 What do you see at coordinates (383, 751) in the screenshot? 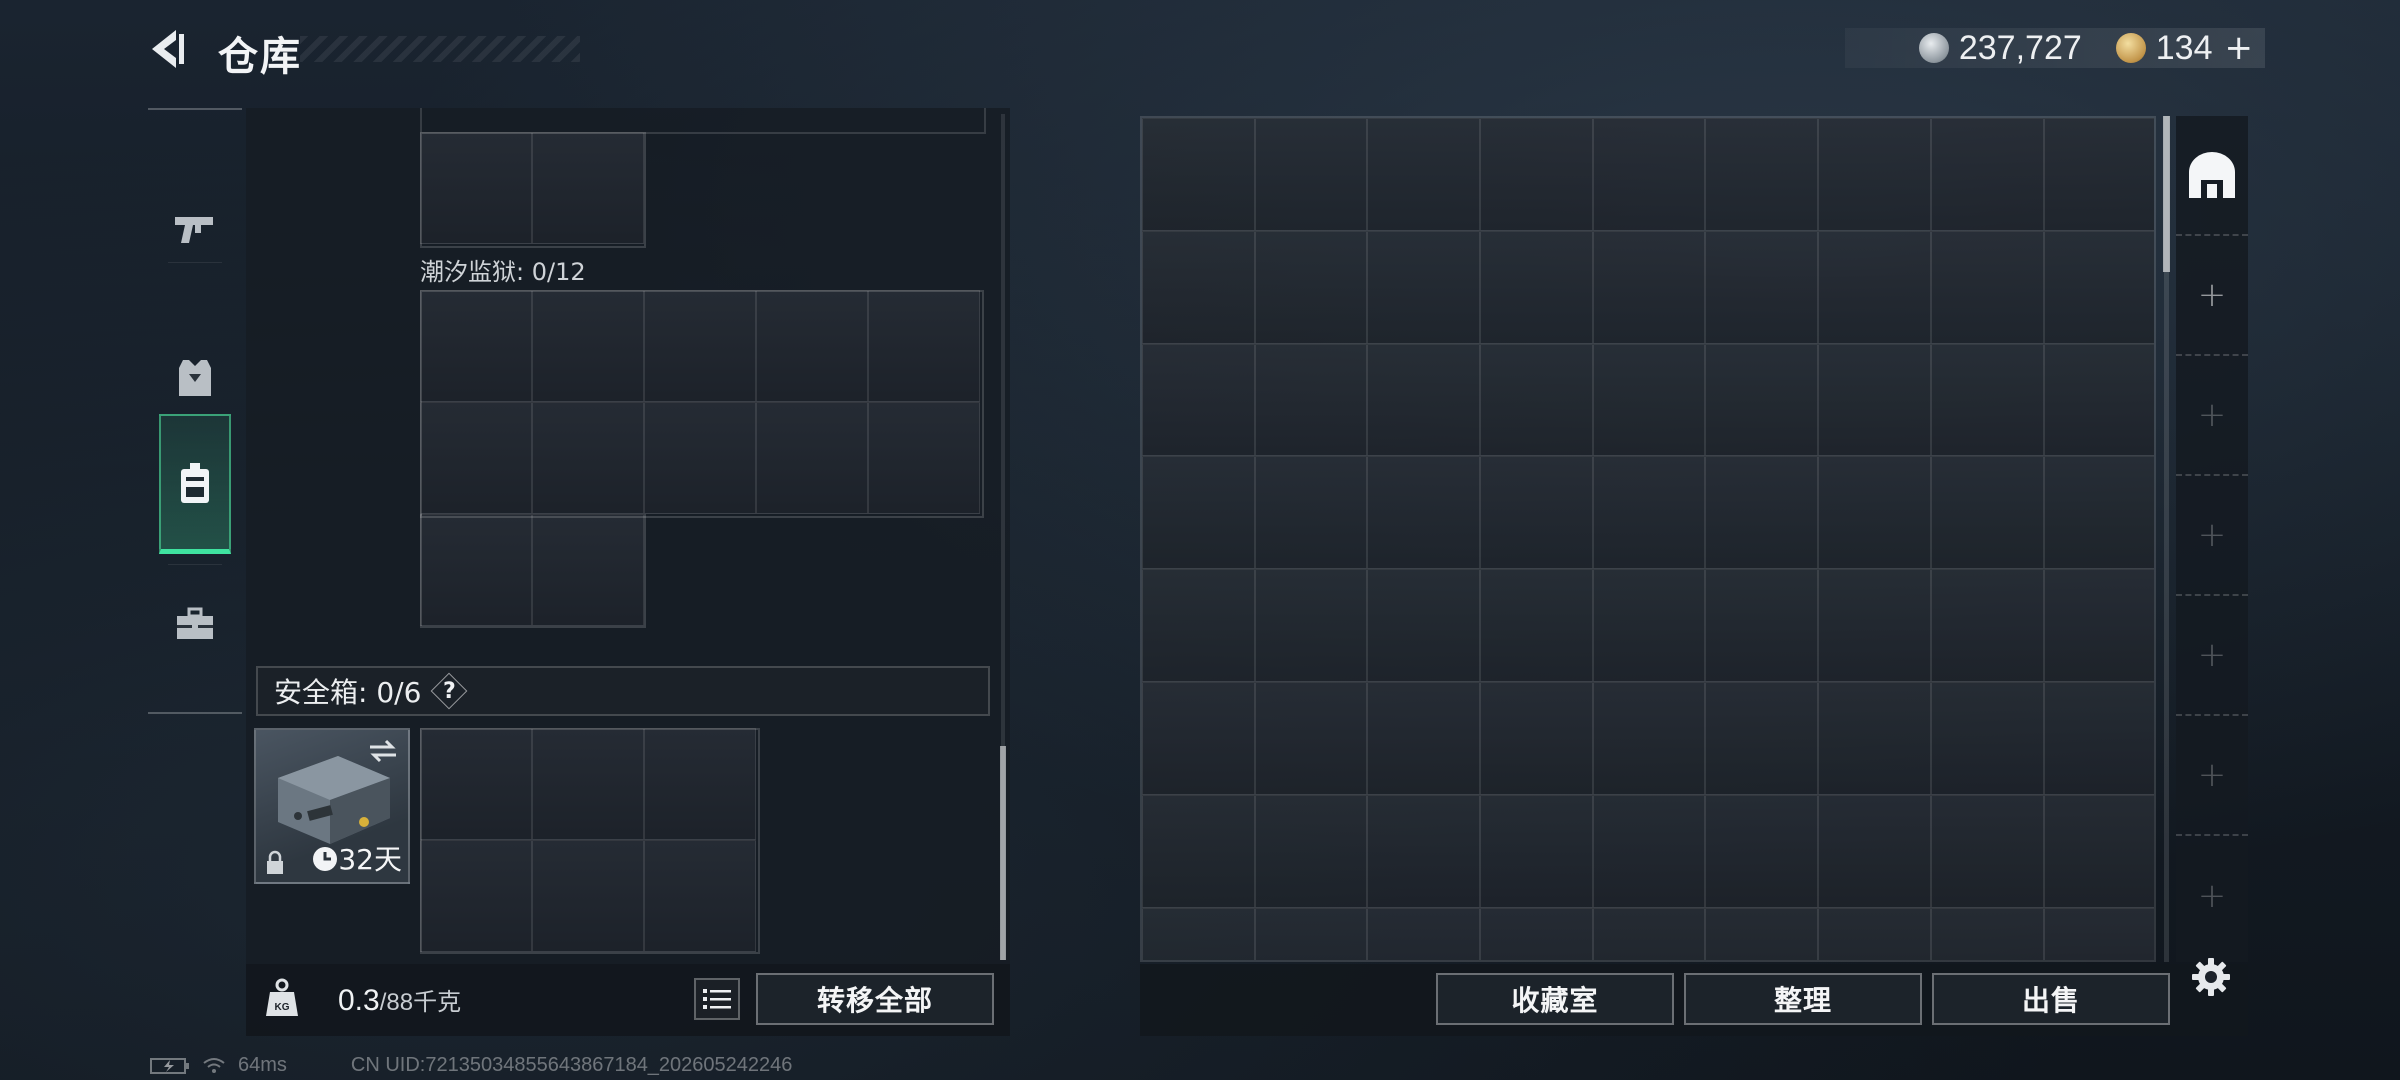
I see `swap-icon` at bounding box center [383, 751].